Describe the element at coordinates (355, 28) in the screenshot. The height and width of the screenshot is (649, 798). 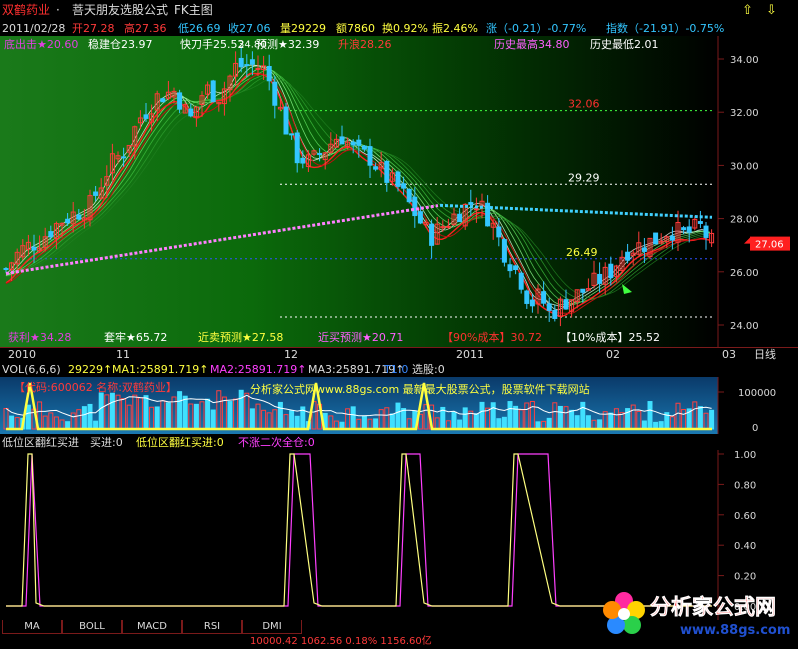
I see `quote-amount: 额7860` at that location.